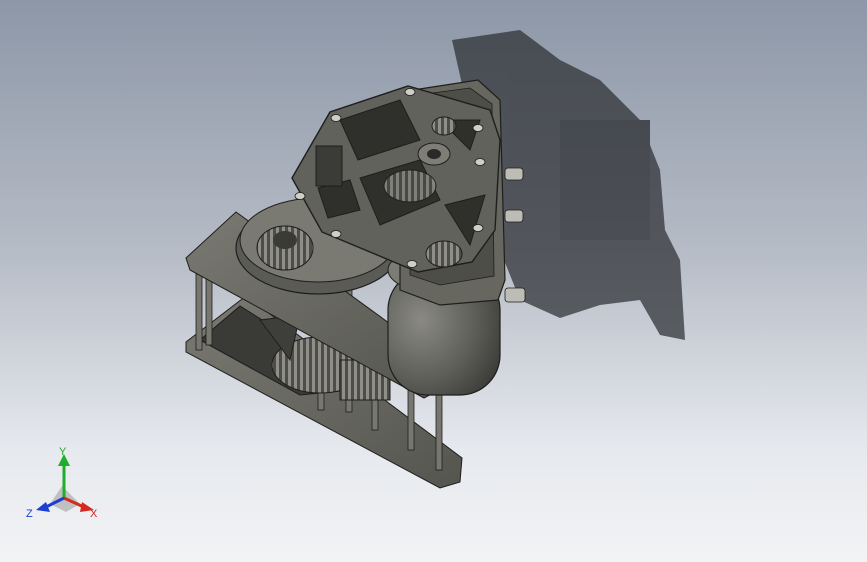 The height and width of the screenshot is (562, 867). Describe the element at coordinates (63, 452) in the screenshot. I see `y-axis-label: Y` at that location.